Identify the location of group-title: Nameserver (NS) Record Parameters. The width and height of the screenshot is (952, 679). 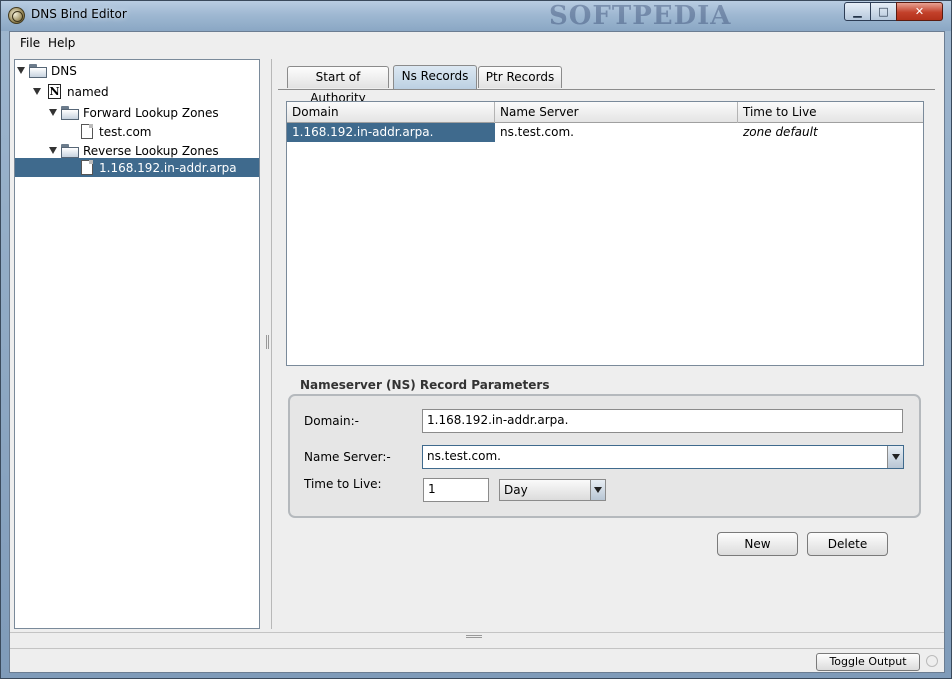
(425, 385).